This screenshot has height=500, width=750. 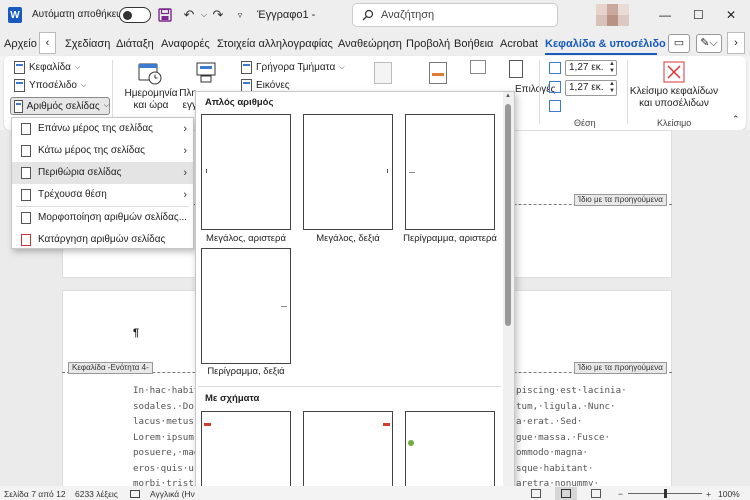 I want to click on body-line: a·erat.·Sed·, so click(x=549, y=421).